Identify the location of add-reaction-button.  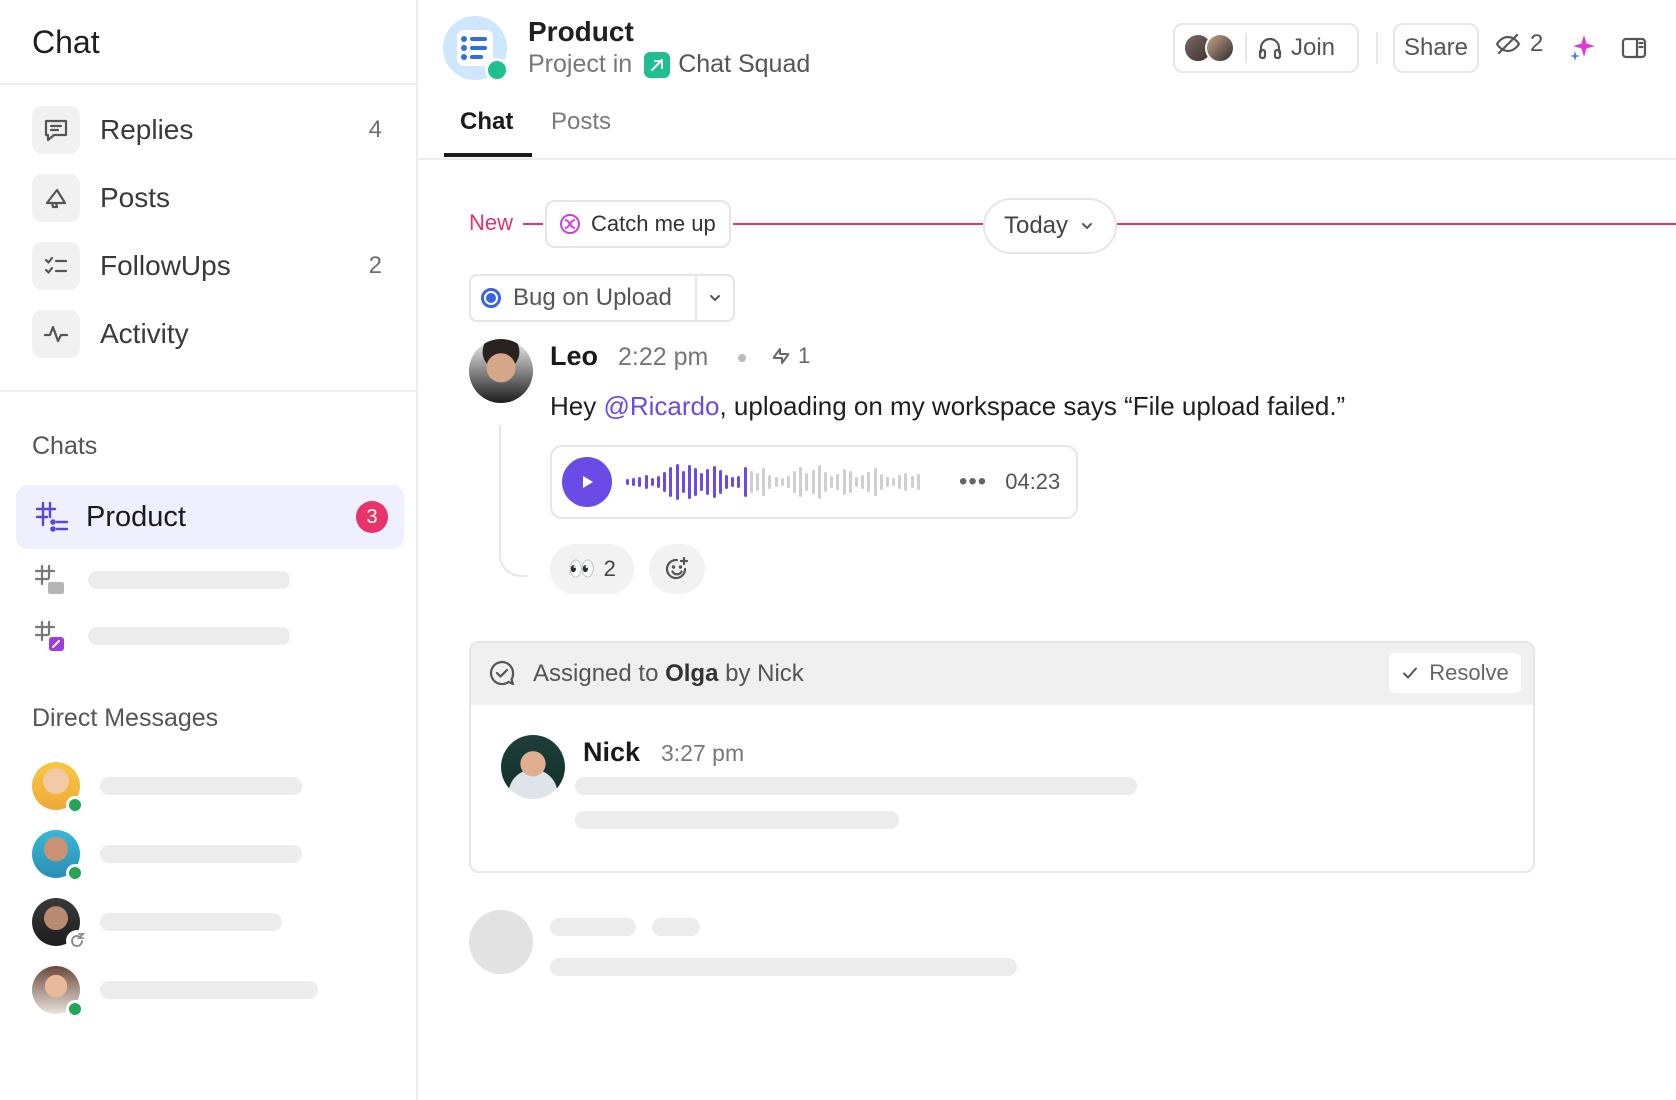
(677, 569).